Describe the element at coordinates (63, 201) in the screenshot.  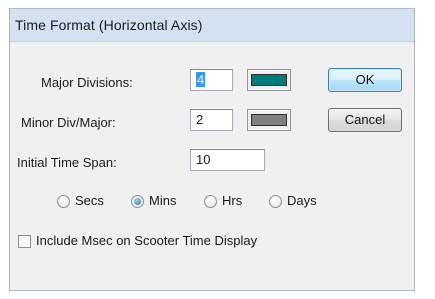
I see `secs-radio` at that location.